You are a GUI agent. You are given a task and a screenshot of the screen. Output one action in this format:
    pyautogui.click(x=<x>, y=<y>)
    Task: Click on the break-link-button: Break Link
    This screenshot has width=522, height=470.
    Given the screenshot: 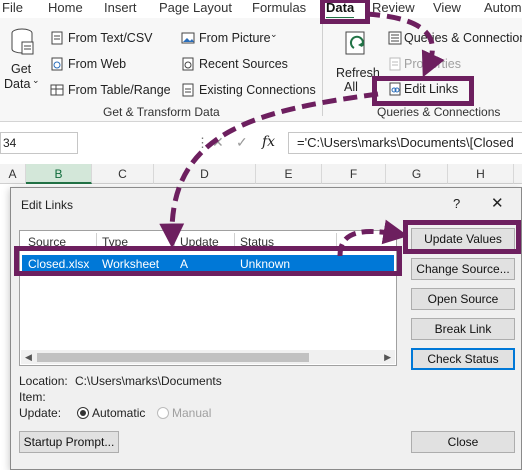 What is the action you would take?
    pyautogui.click(x=463, y=329)
    